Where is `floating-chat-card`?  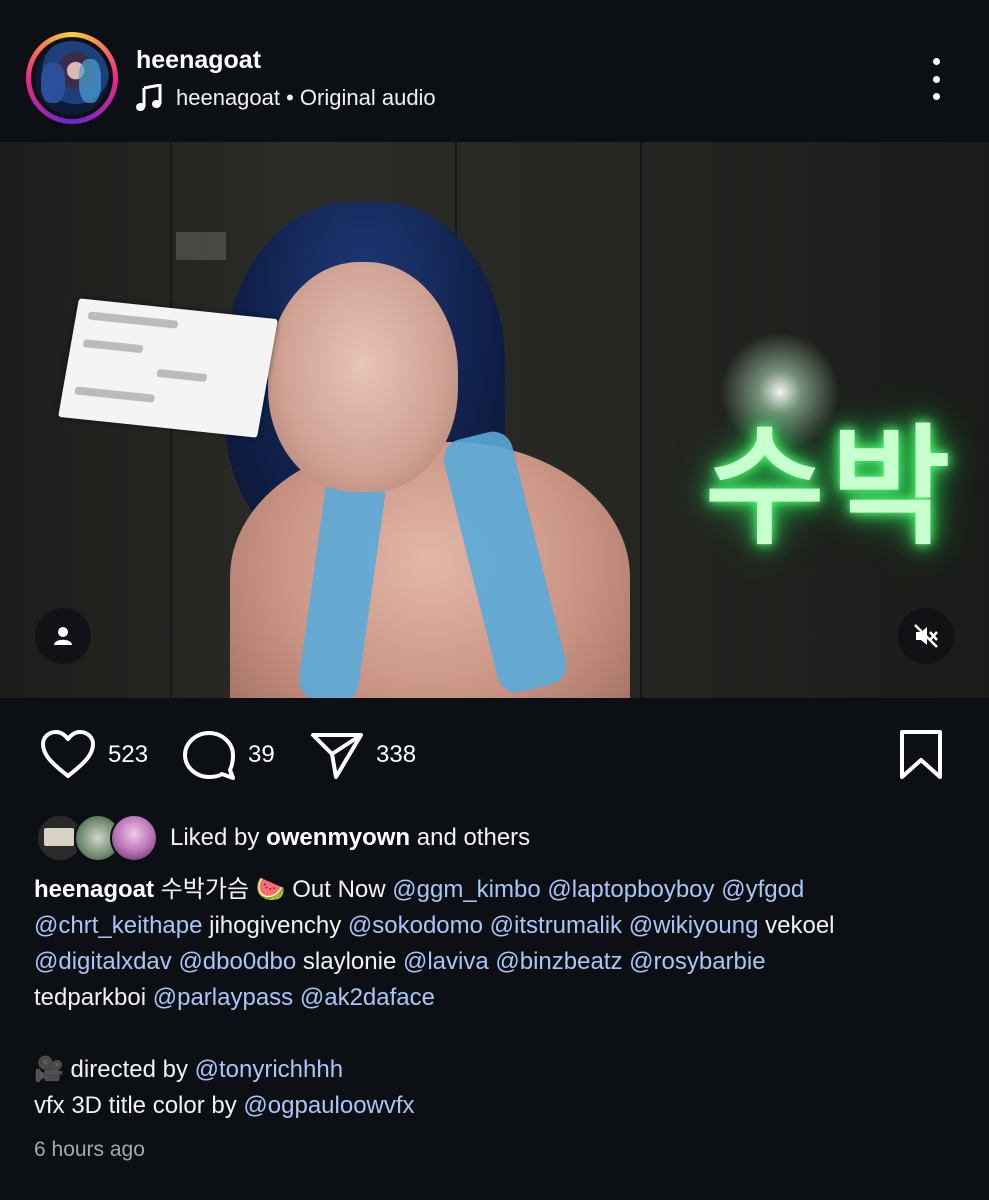 floating-chat-card is located at coordinates (168, 368).